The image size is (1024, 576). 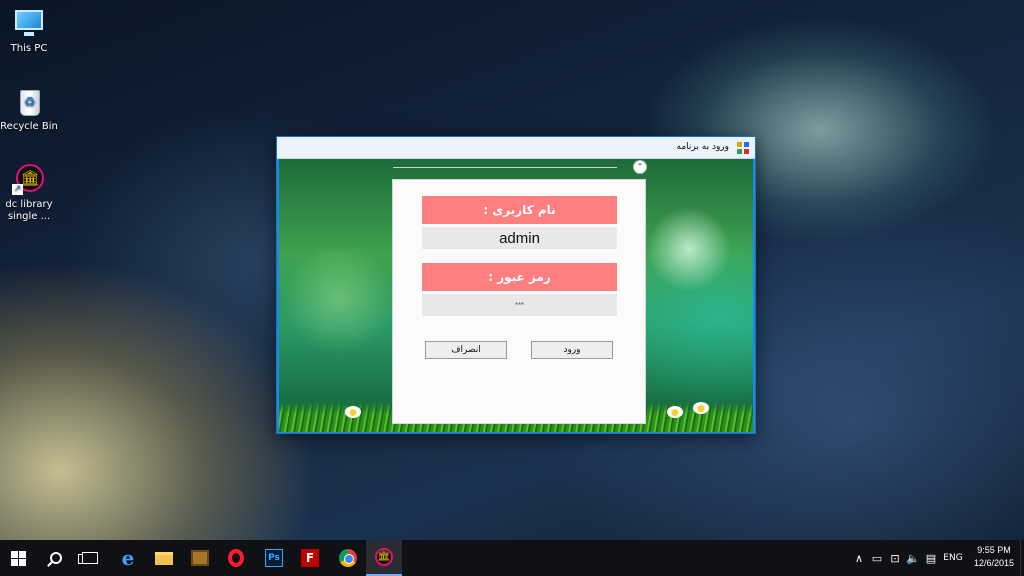 I want to click on password-field, so click(x=519, y=305).